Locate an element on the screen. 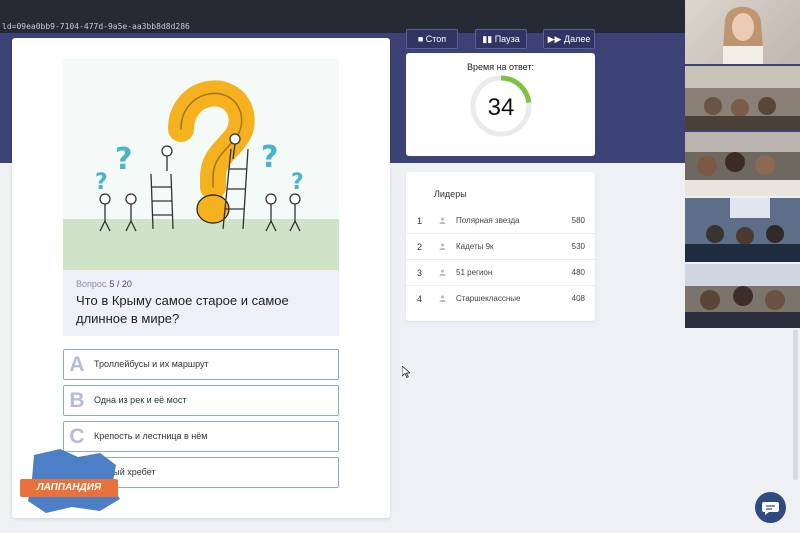 This screenshot has height=533, width=800. stop-button: ■ Стоп is located at coordinates (432, 39).